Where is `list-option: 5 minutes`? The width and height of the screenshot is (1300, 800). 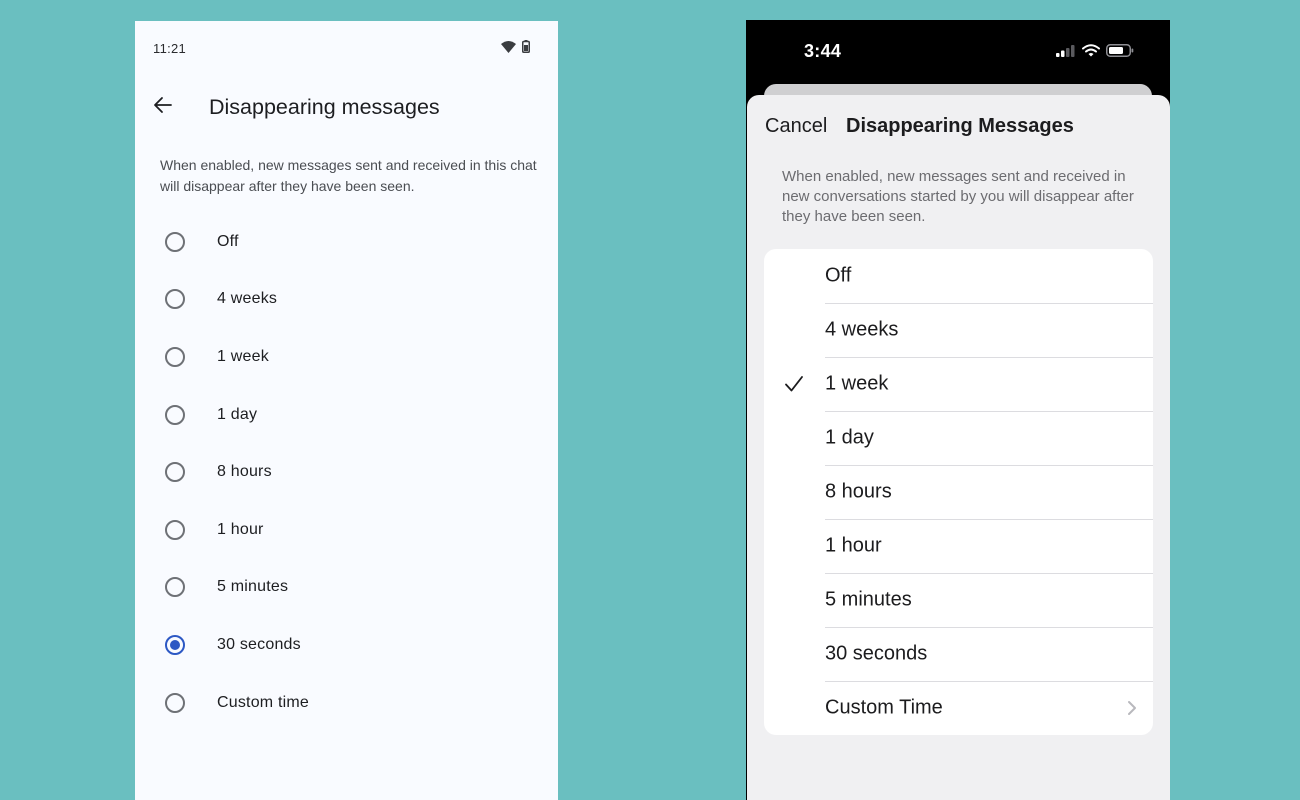
list-option: 5 minutes is located at coordinates (958, 600).